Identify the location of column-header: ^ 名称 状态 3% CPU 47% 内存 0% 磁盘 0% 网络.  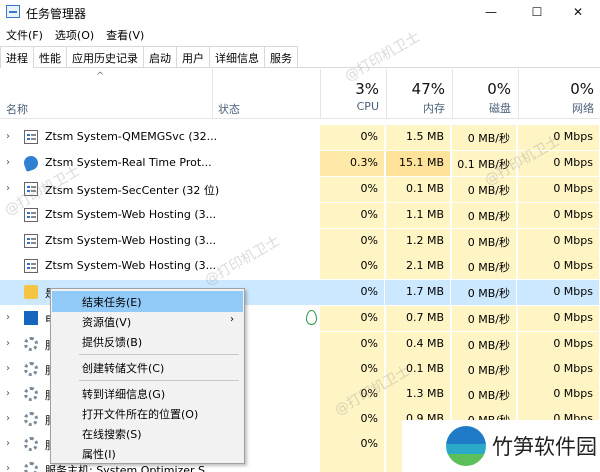
(300, 94).